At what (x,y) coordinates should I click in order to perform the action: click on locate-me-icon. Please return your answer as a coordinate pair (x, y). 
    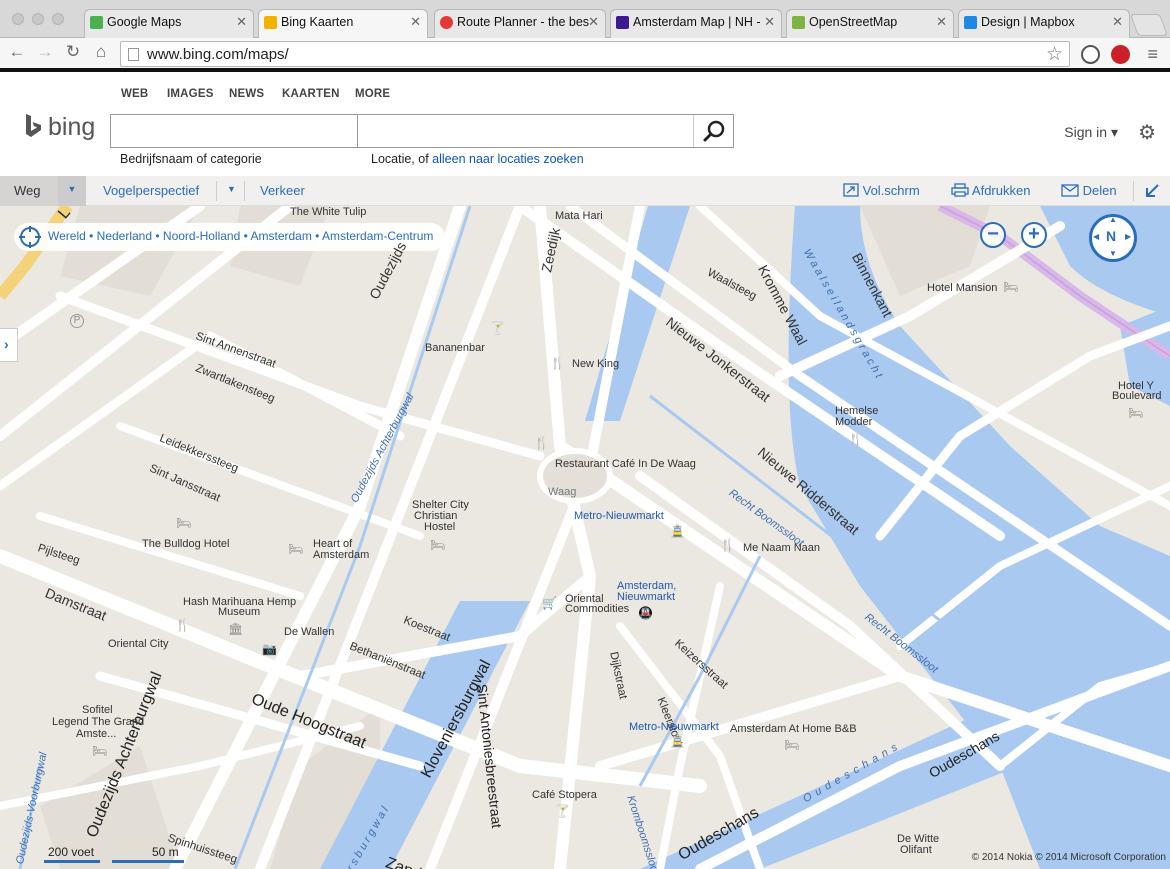
    Looking at the image, I should click on (30, 237).